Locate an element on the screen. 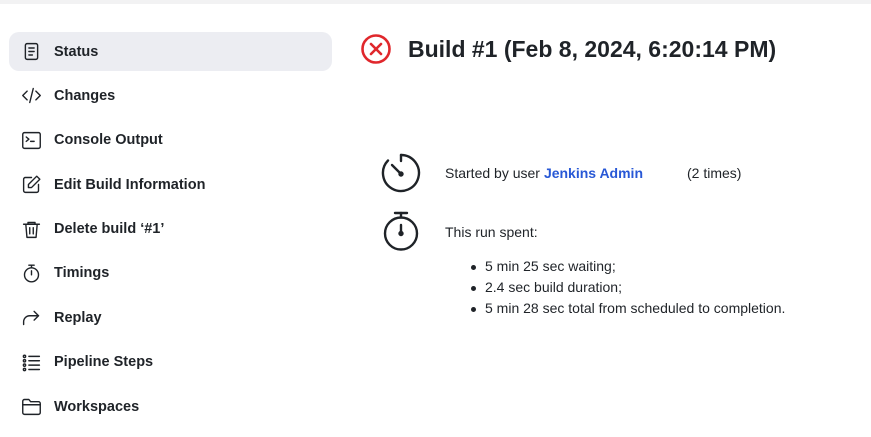  sidebar-item-label: Console Output is located at coordinates (108, 140).